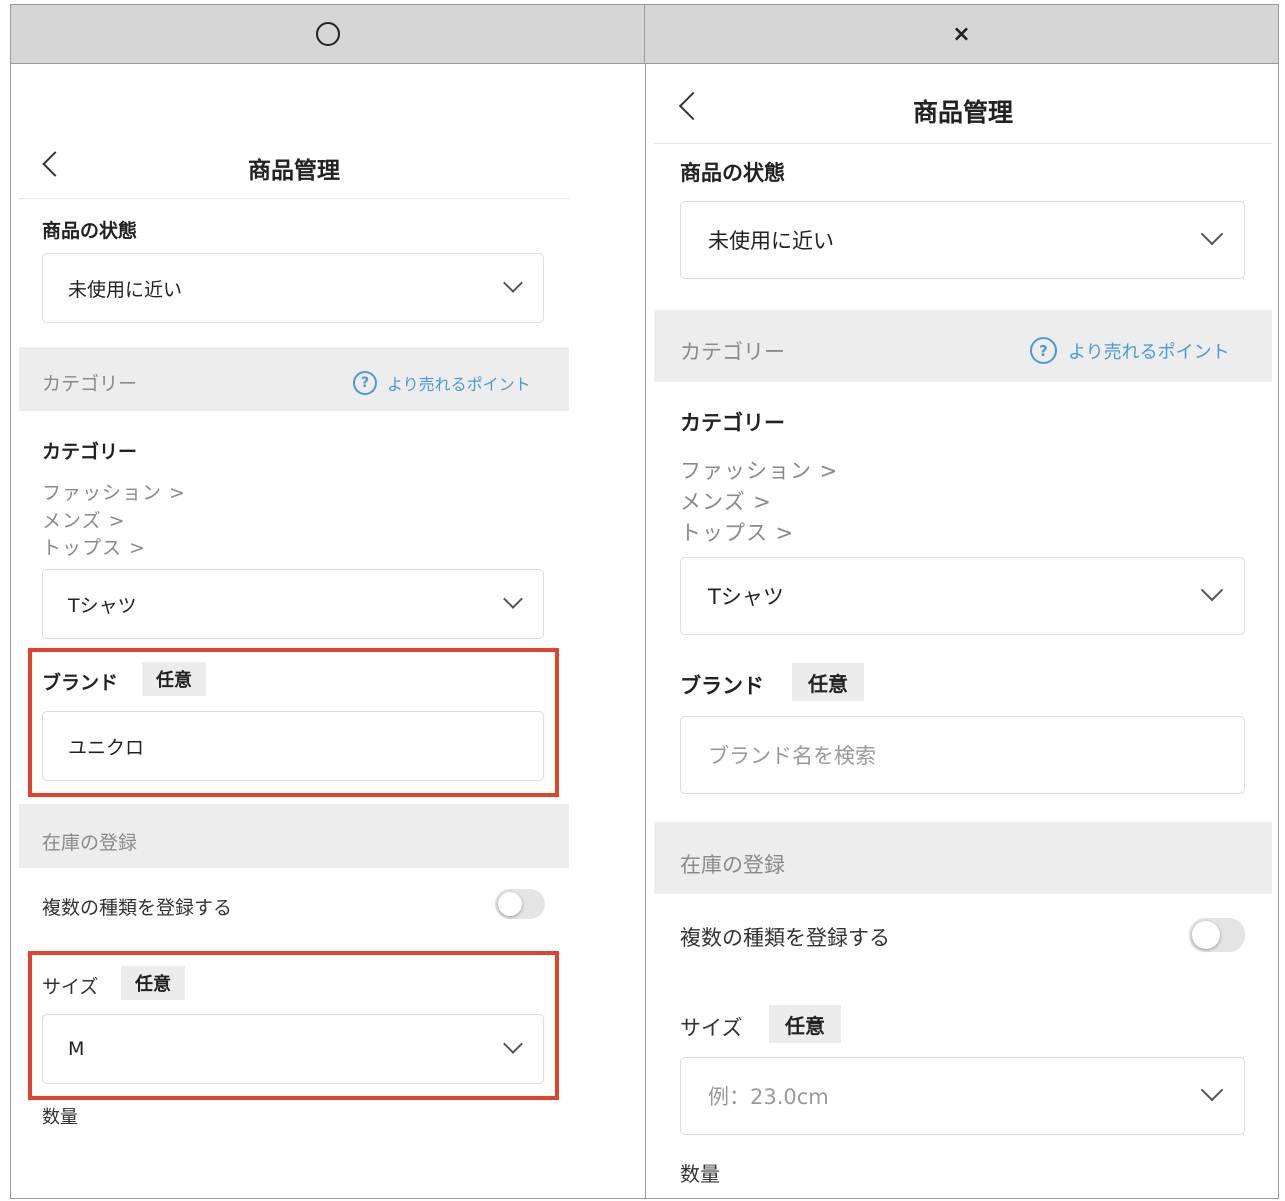 The width and height of the screenshot is (1285, 1201). Describe the element at coordinates (293, 1025) in the screenshot. I see `size-highlight-box` at that location.